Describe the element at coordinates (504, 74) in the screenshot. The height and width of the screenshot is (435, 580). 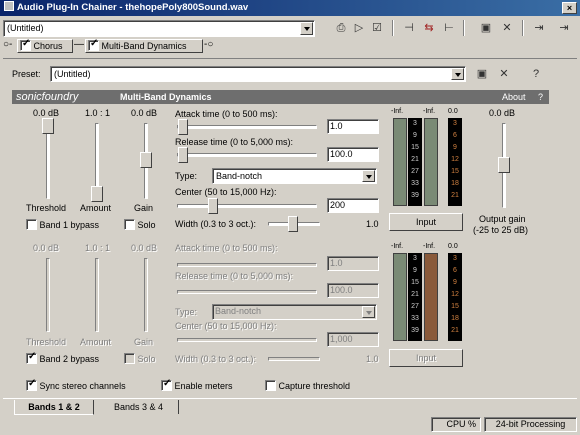
I see `delete-preset-icon: ✕` at that location.